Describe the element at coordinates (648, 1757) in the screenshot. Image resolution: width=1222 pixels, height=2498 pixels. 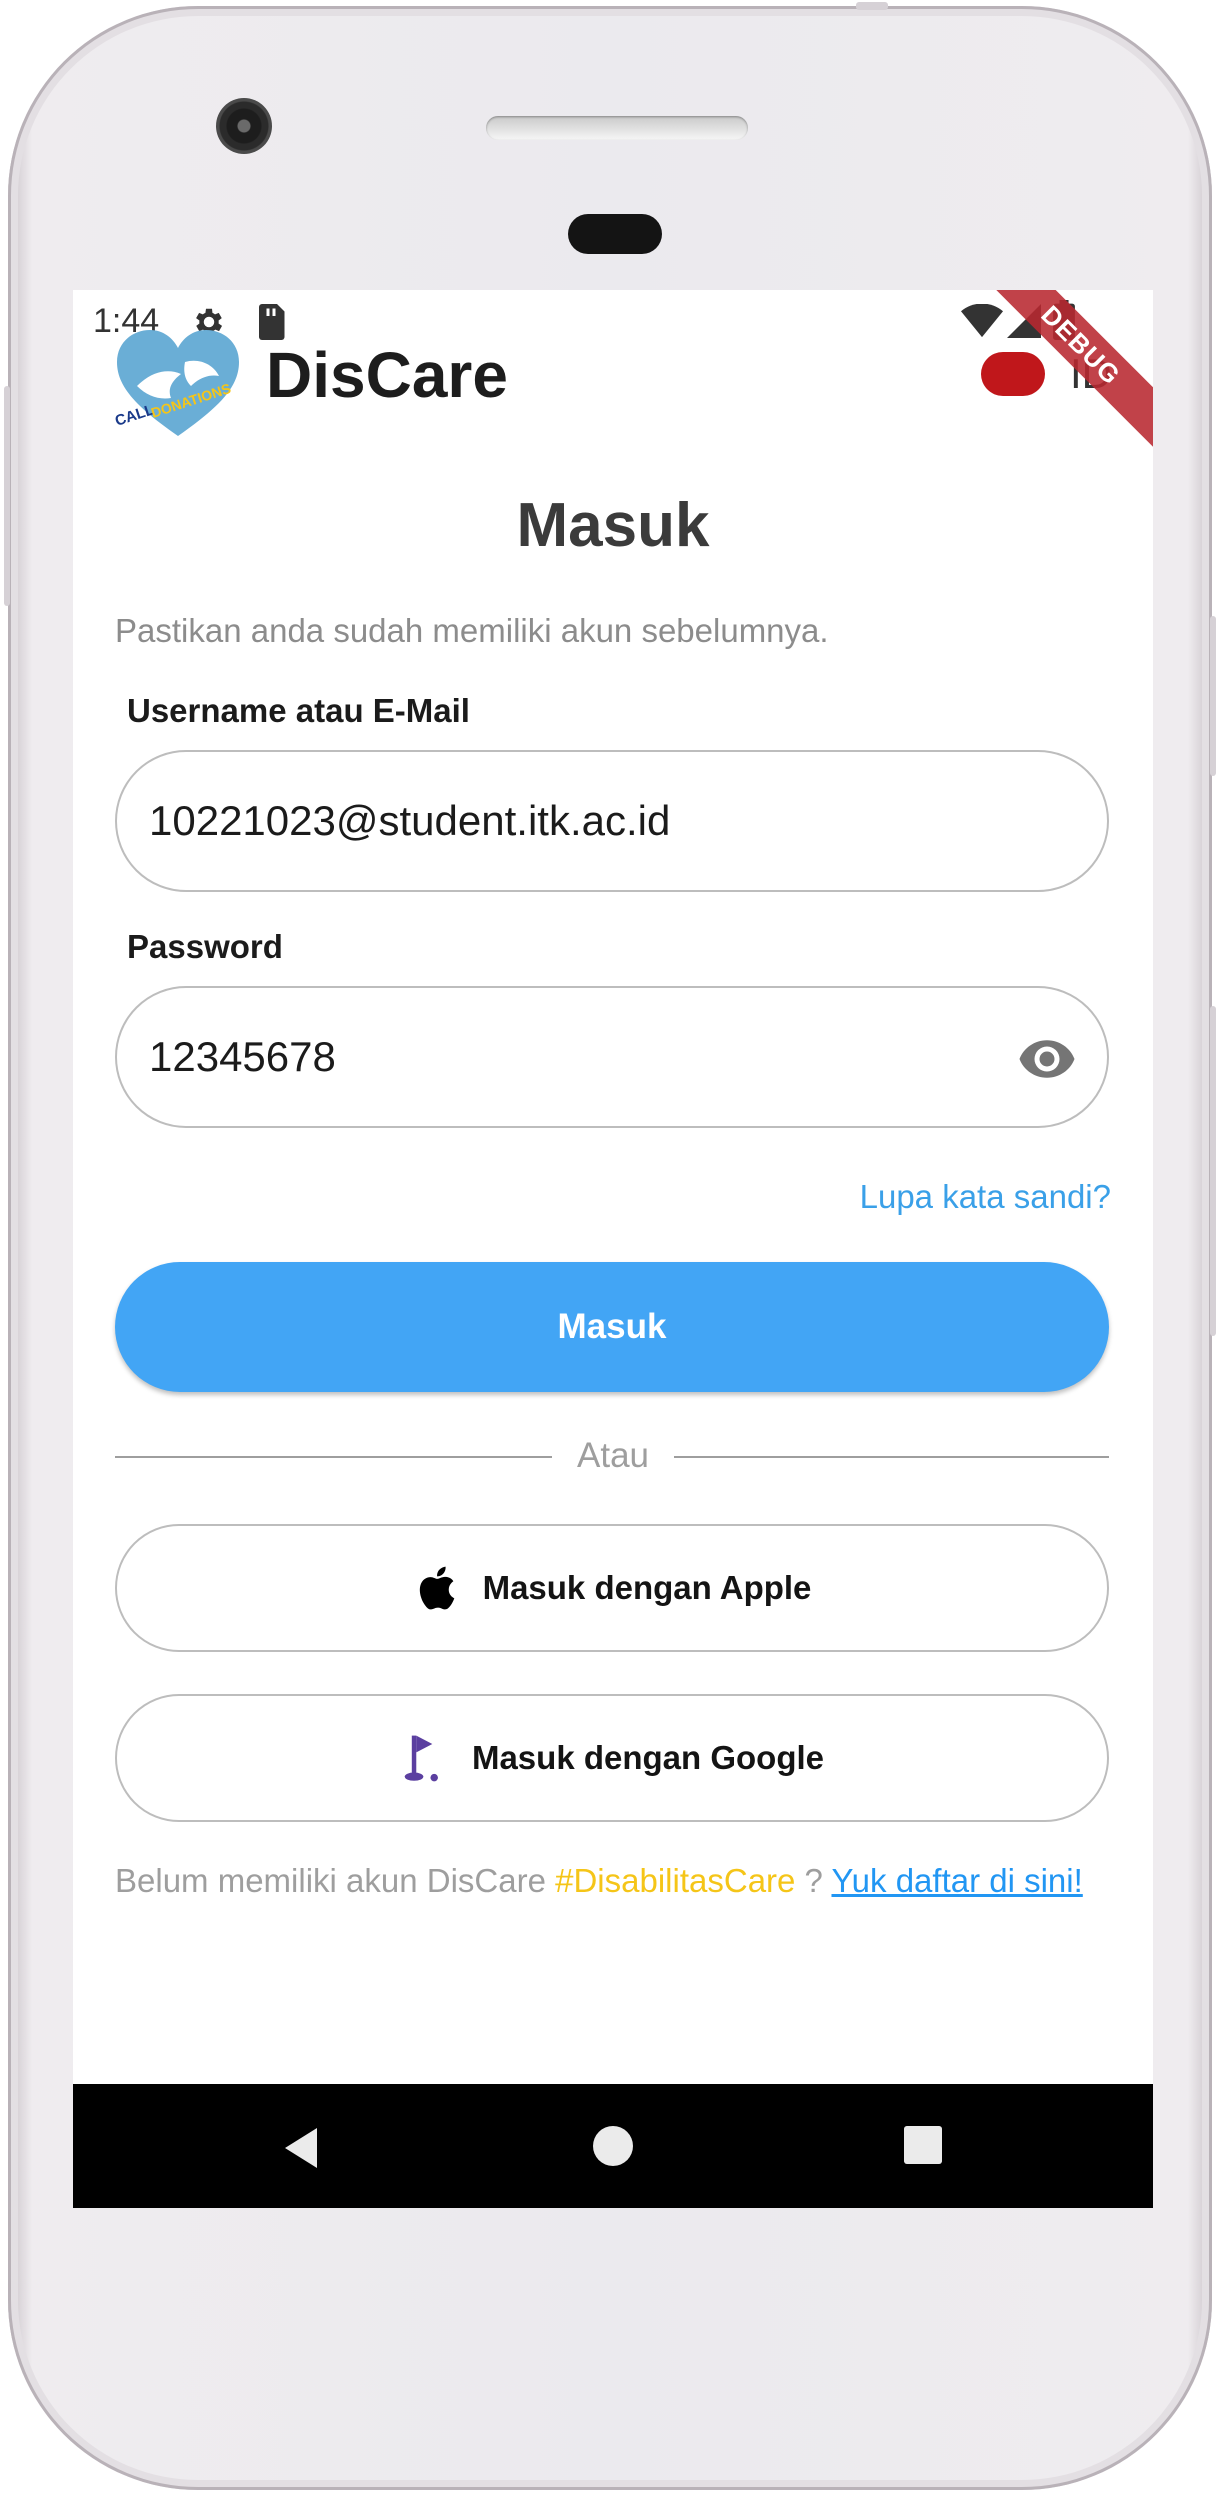
I see `google-login-label: Masuk dengan Google` at that location.